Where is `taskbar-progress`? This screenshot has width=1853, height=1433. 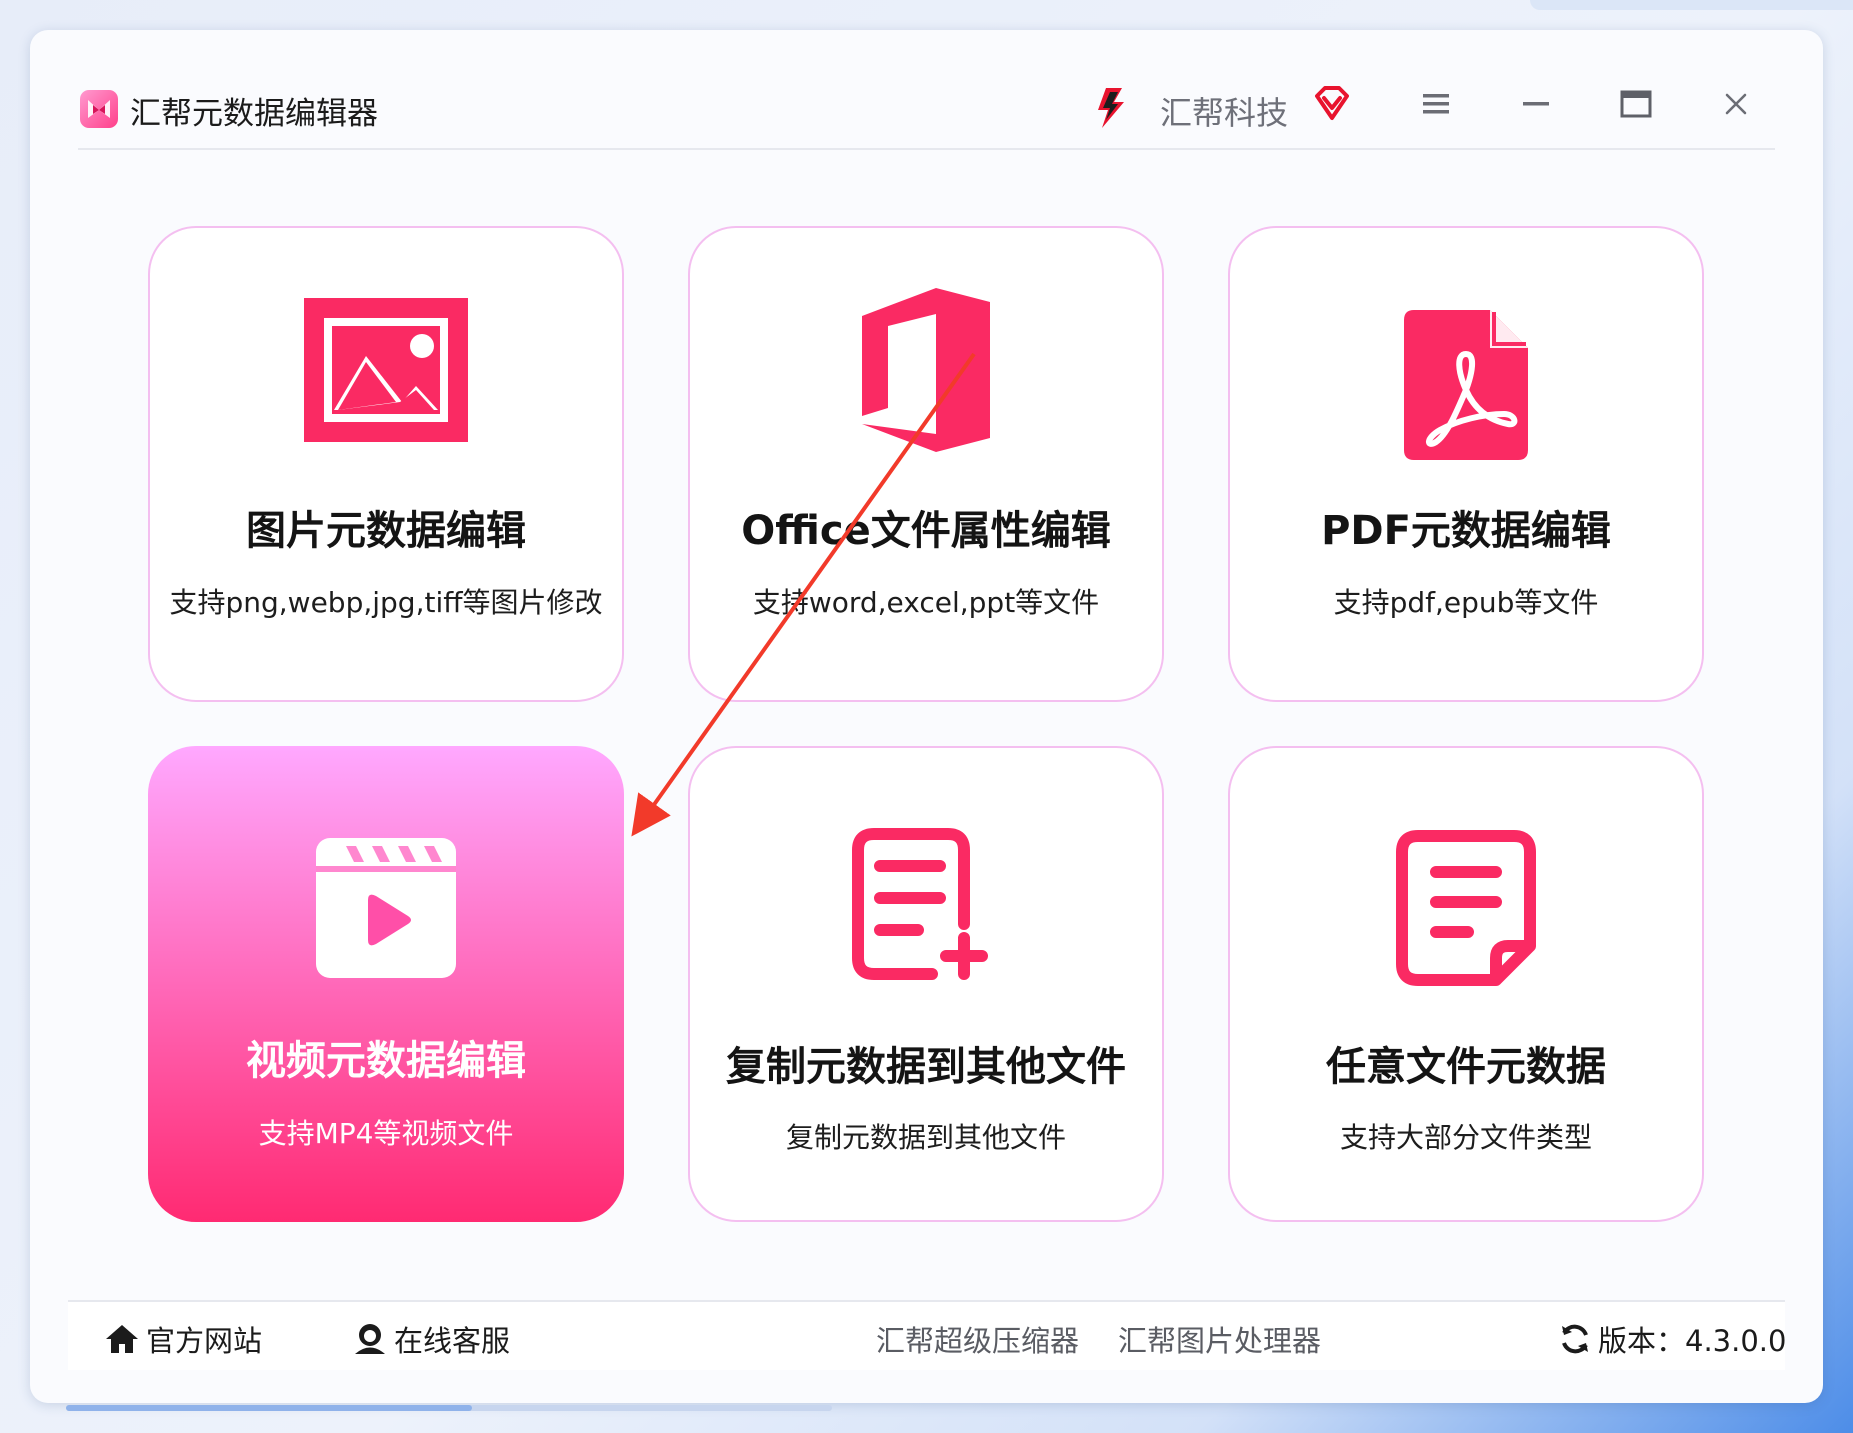
taskbar-progress is located at coordinates (449, 1408).